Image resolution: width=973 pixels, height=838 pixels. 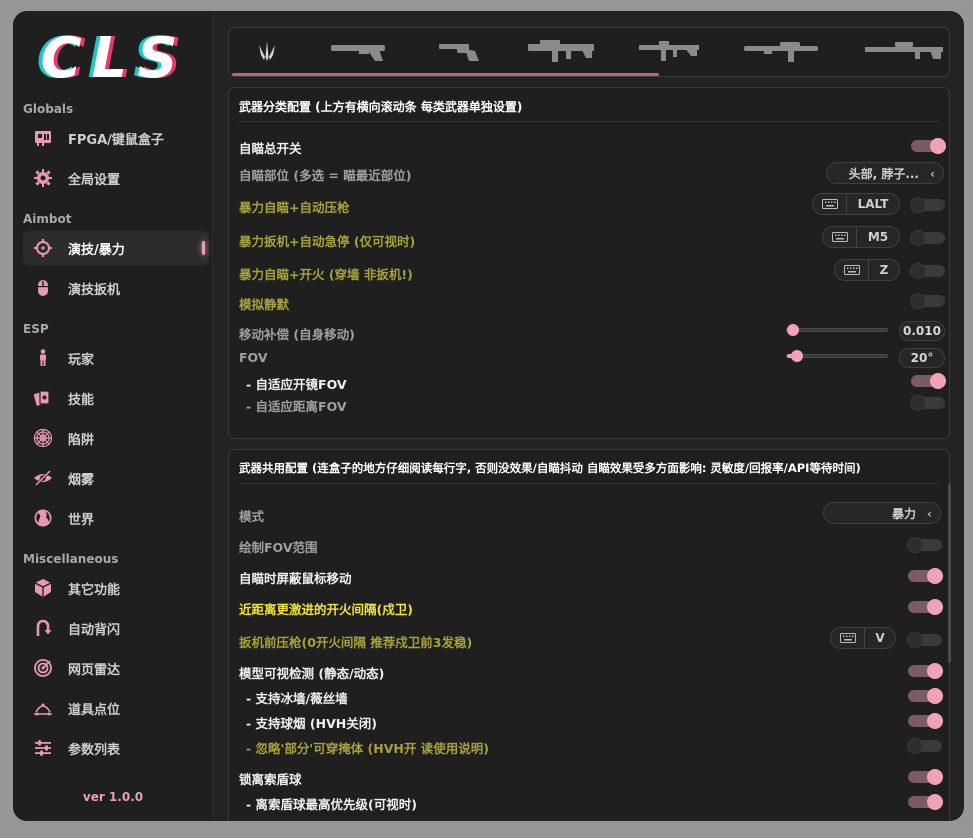 I want to click on brute-fire-label: 暴力自瞄+开火 (穿墙 非扳机!), so click(x=326, y=274).